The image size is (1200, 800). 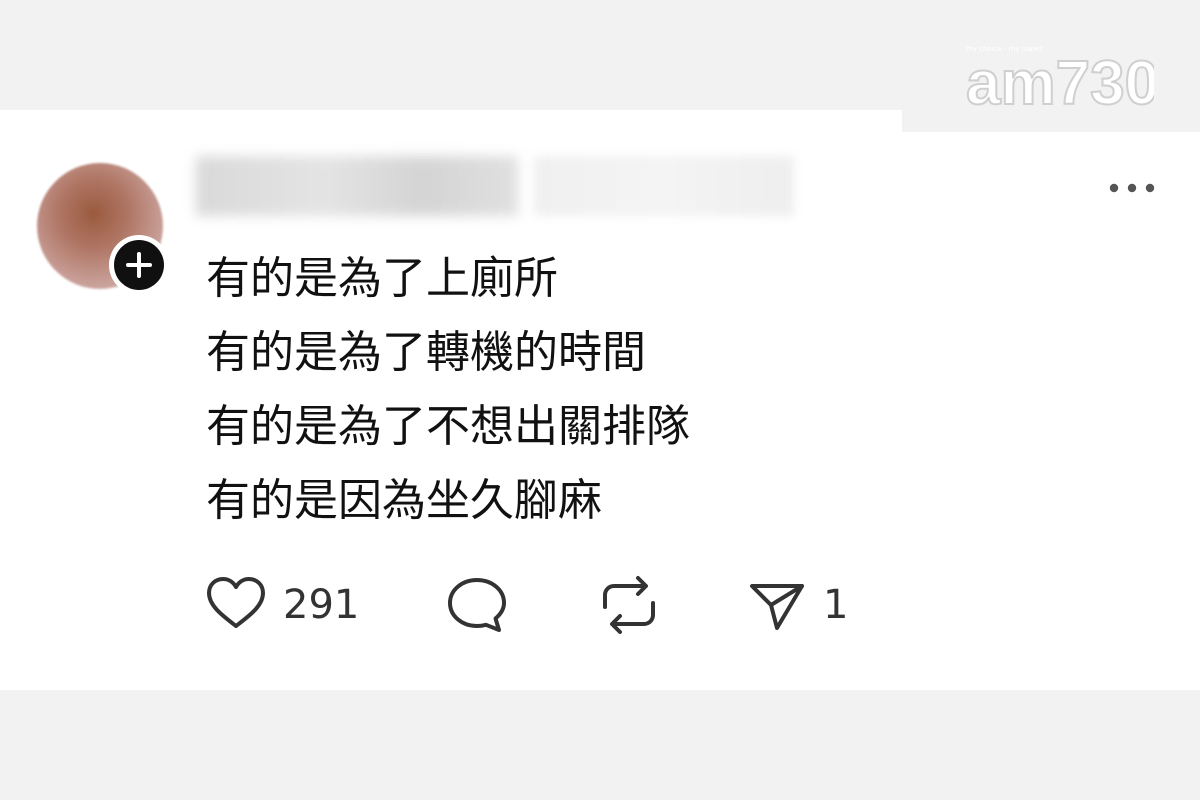 I want to click on share-button: 1, so click(x=802, y=605).